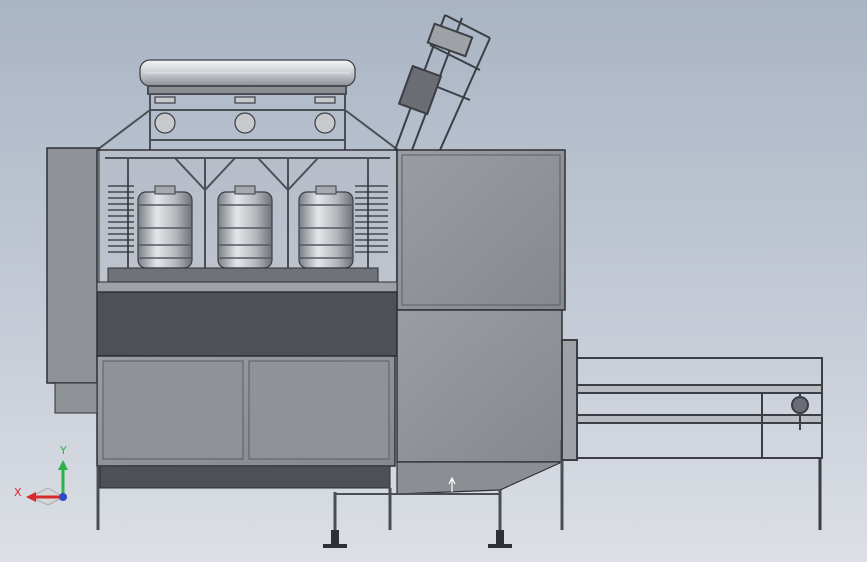 This screenshot has height=562, width=867. I want to click on x-arrow-head, so click(31, 497).